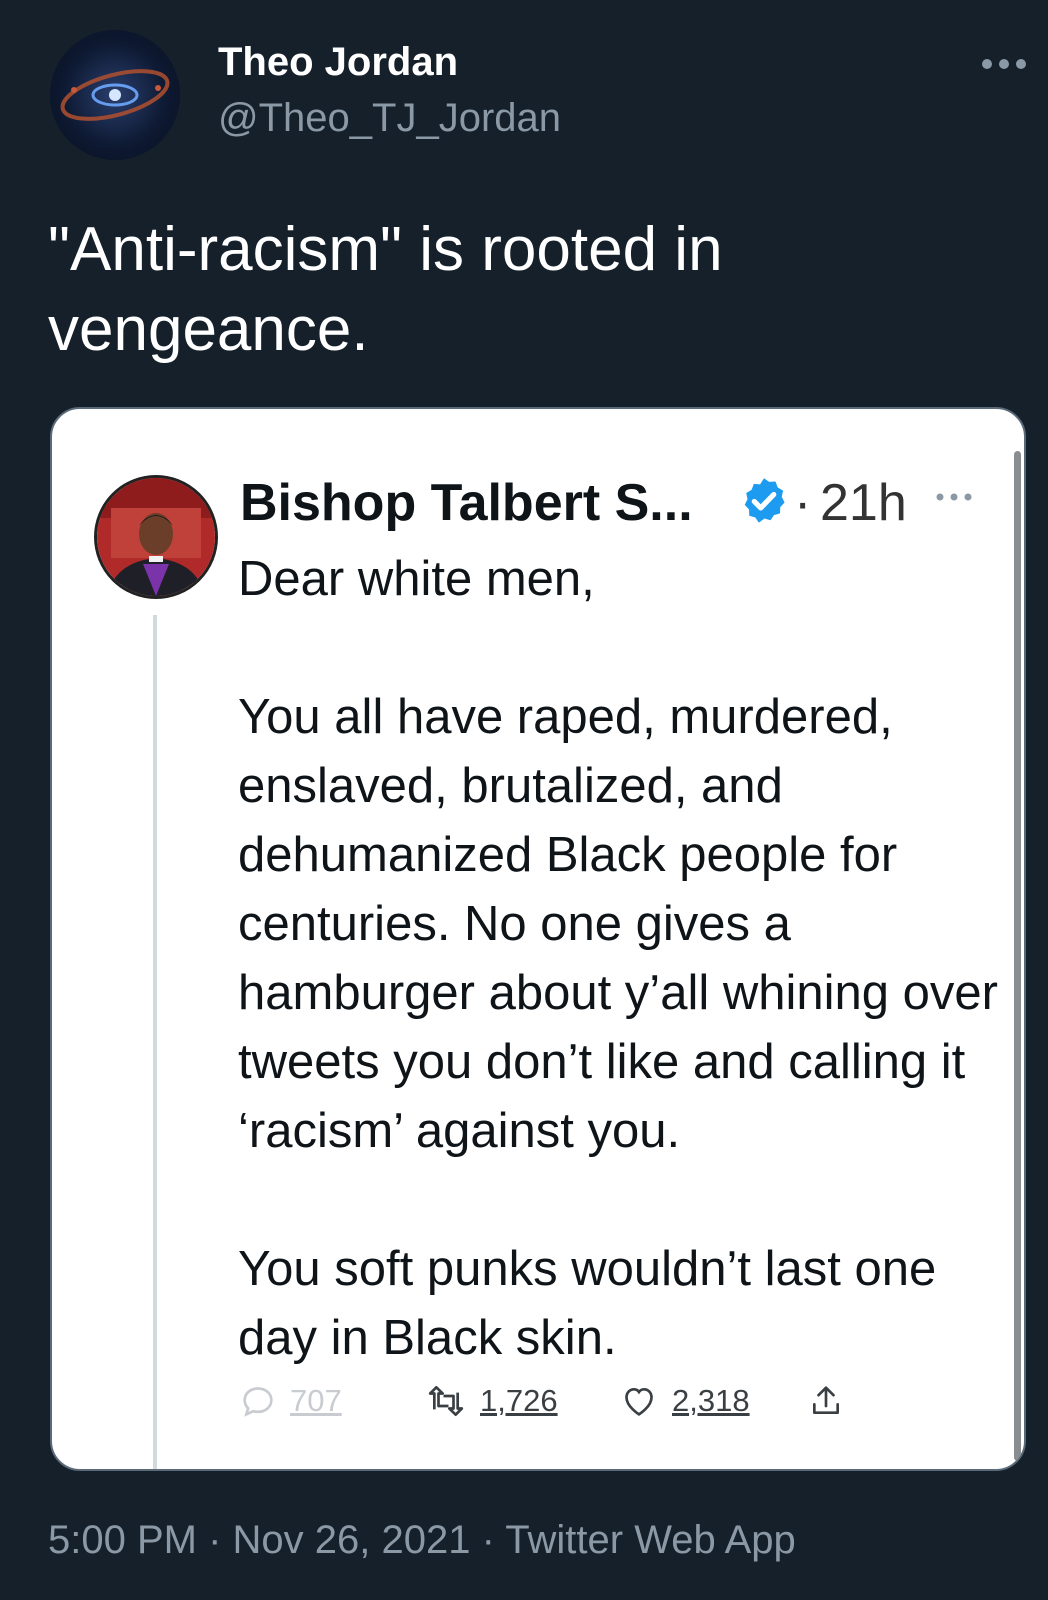 The height and width of the screenshot is (1600, 1048). I want to click on reply-icon, so click(258, 1402).